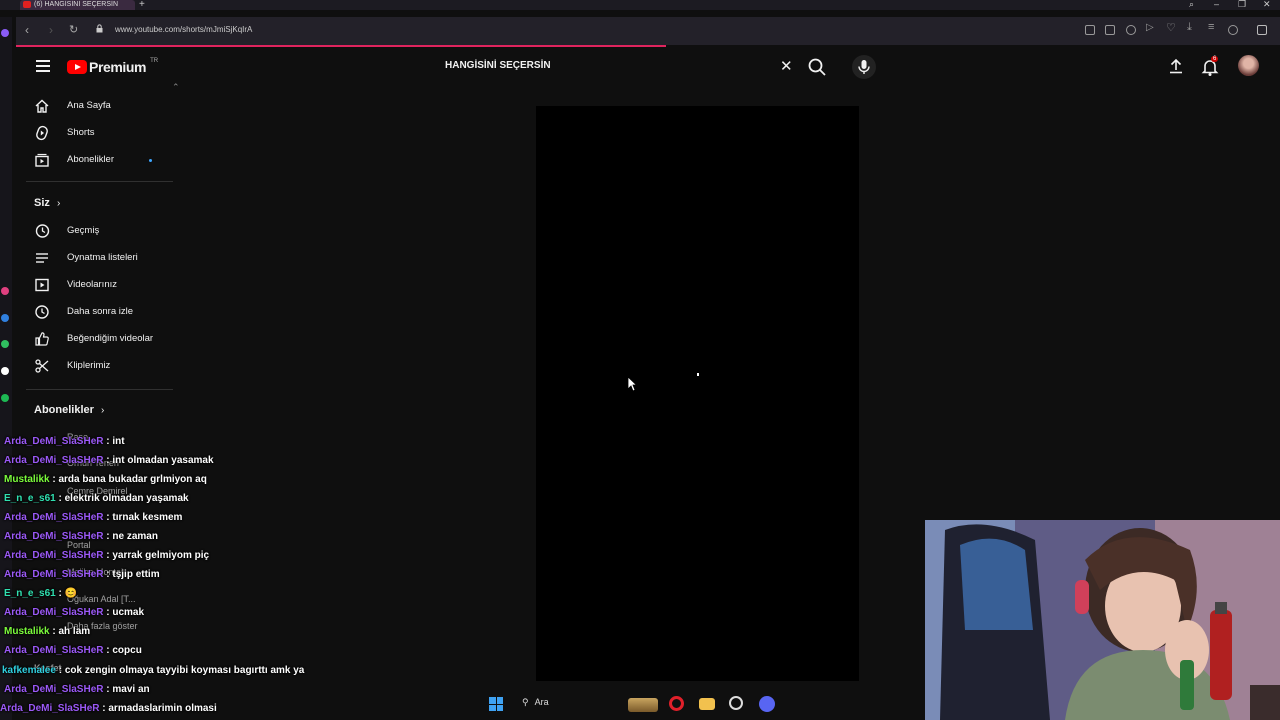  Describe the element at coordinates (5, 33) in the screenshot. I see `sidebar-app-icon` at that location.